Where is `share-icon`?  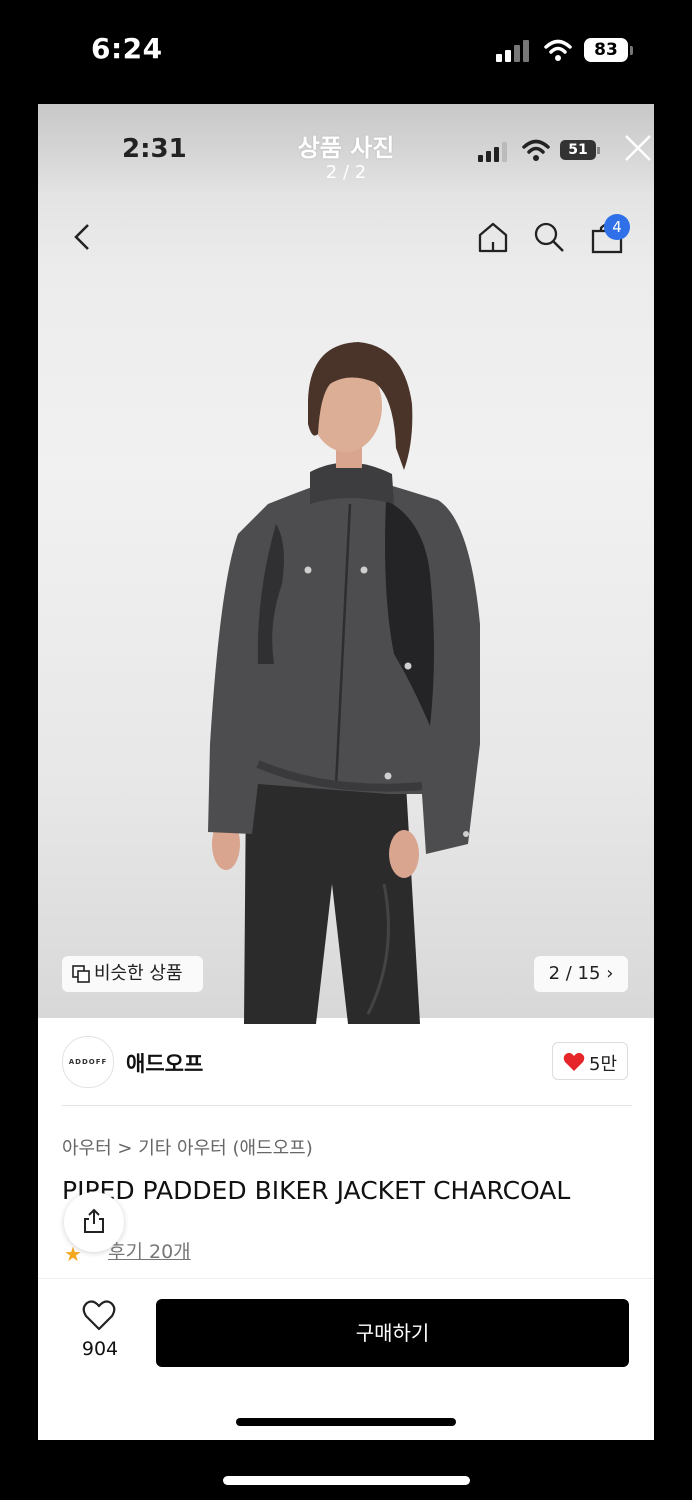
share-icon is located at coordinates (94, 1220).